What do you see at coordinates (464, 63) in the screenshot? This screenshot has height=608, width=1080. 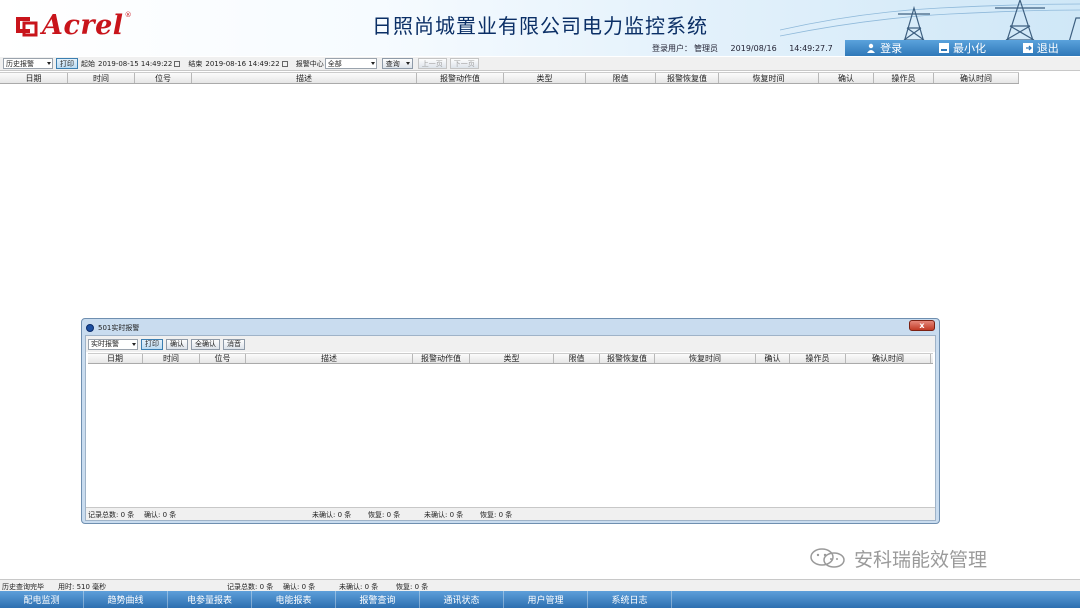 I see `next-page-button: 下一页` at bounding box center [464, 63].